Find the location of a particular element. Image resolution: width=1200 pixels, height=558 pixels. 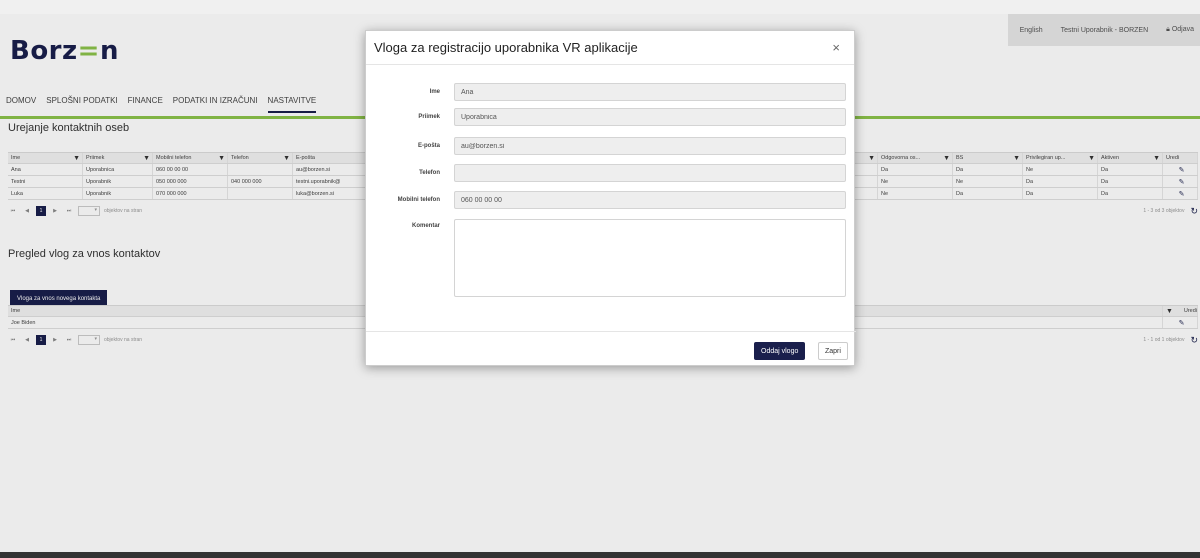

eposta-label: E-pošta is located at coordinates (428, 146).